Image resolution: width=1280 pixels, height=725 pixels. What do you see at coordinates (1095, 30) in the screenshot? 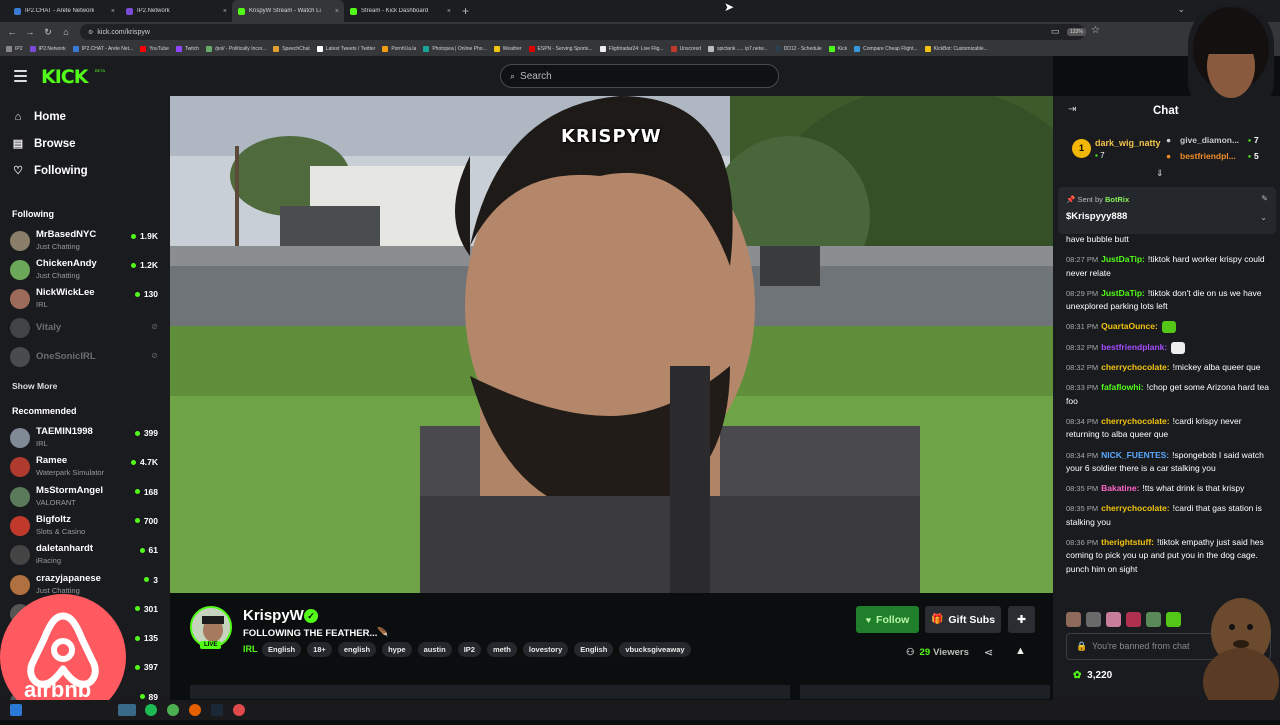
I see `bookmark-star-icon: ☆` at bounding box center [1095, 30].